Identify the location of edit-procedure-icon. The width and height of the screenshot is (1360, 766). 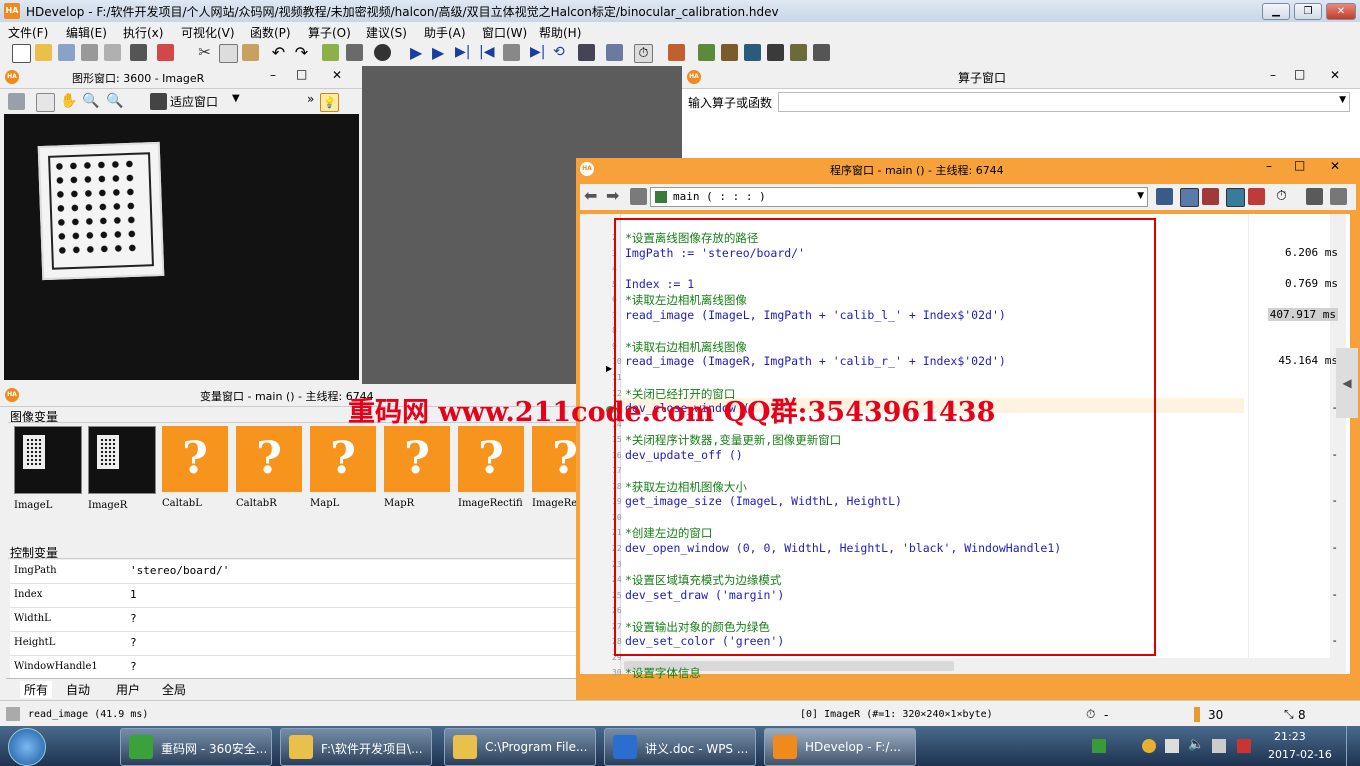
(1189, 197).